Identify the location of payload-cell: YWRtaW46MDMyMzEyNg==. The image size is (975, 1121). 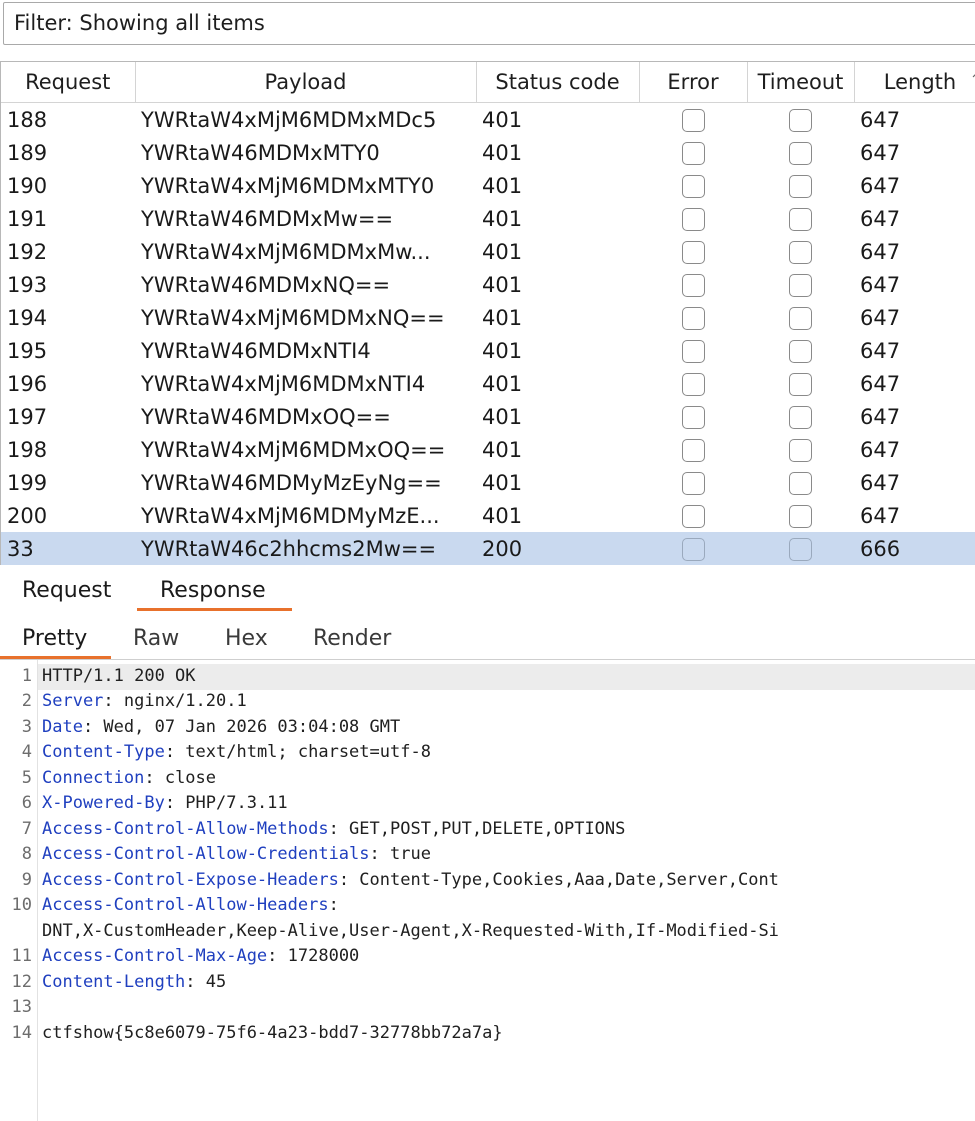
(291, 482).